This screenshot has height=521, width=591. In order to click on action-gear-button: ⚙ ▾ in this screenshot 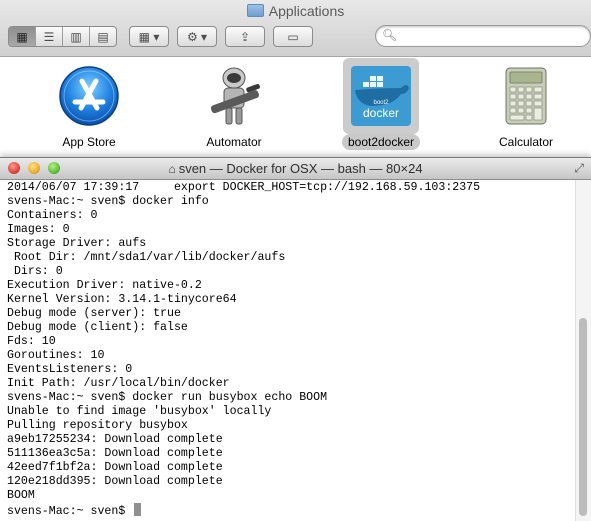, I will do `click(197, 36)`.